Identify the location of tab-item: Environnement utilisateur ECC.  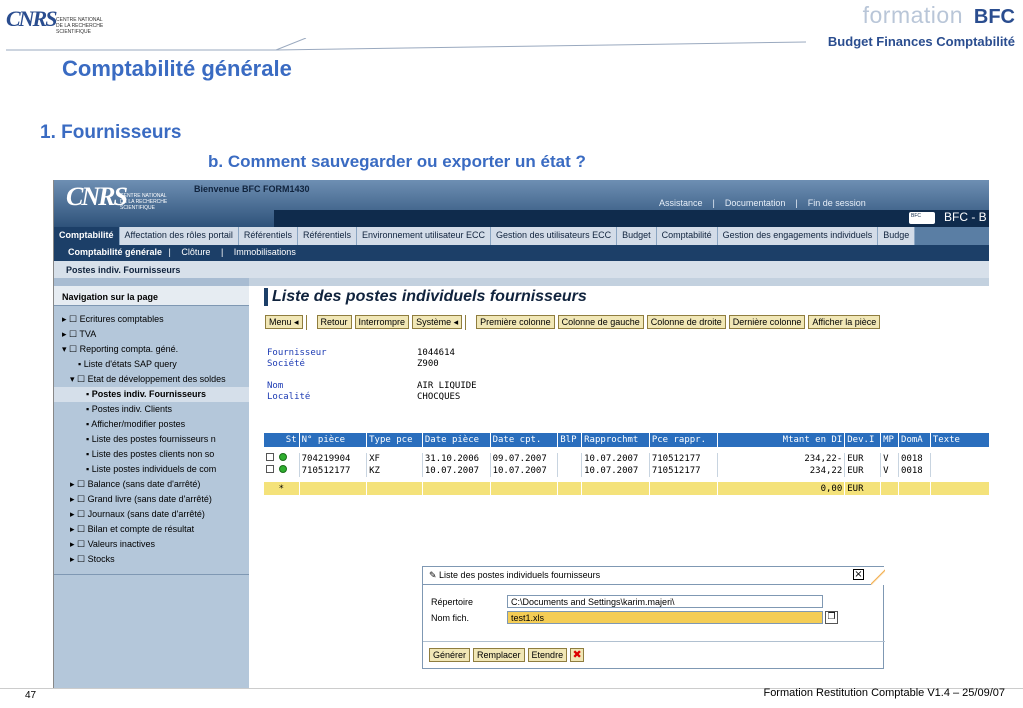
(424, 236).